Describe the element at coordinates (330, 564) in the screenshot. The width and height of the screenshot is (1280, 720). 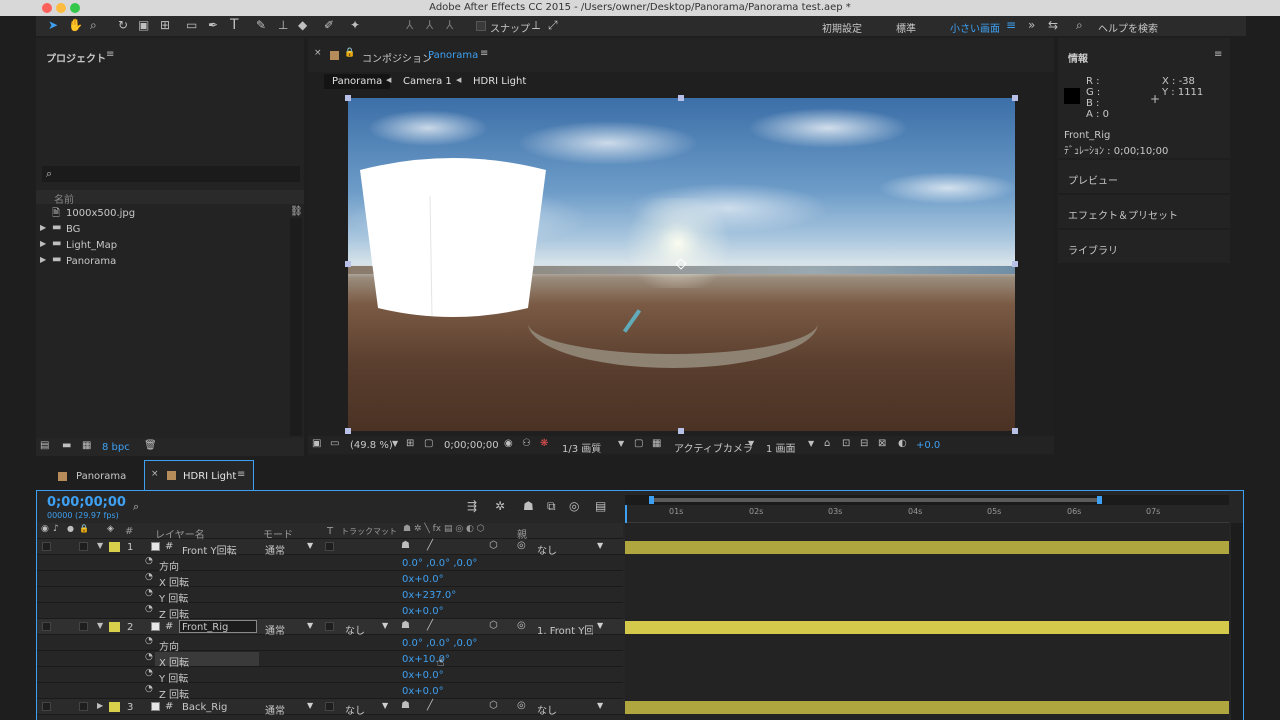
I see `property-row: ◔ 方向 0.0° ,0.0° ,0.0°` at that location.